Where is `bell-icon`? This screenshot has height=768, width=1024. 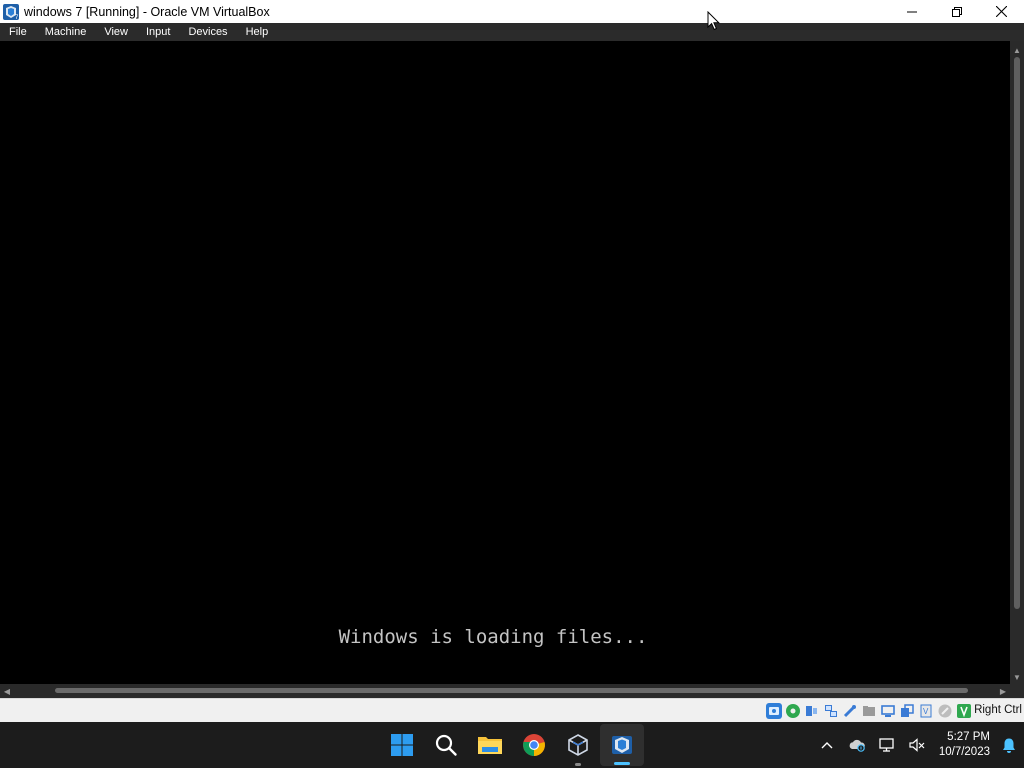 bell-icon is located at coordinates (1009, 745).